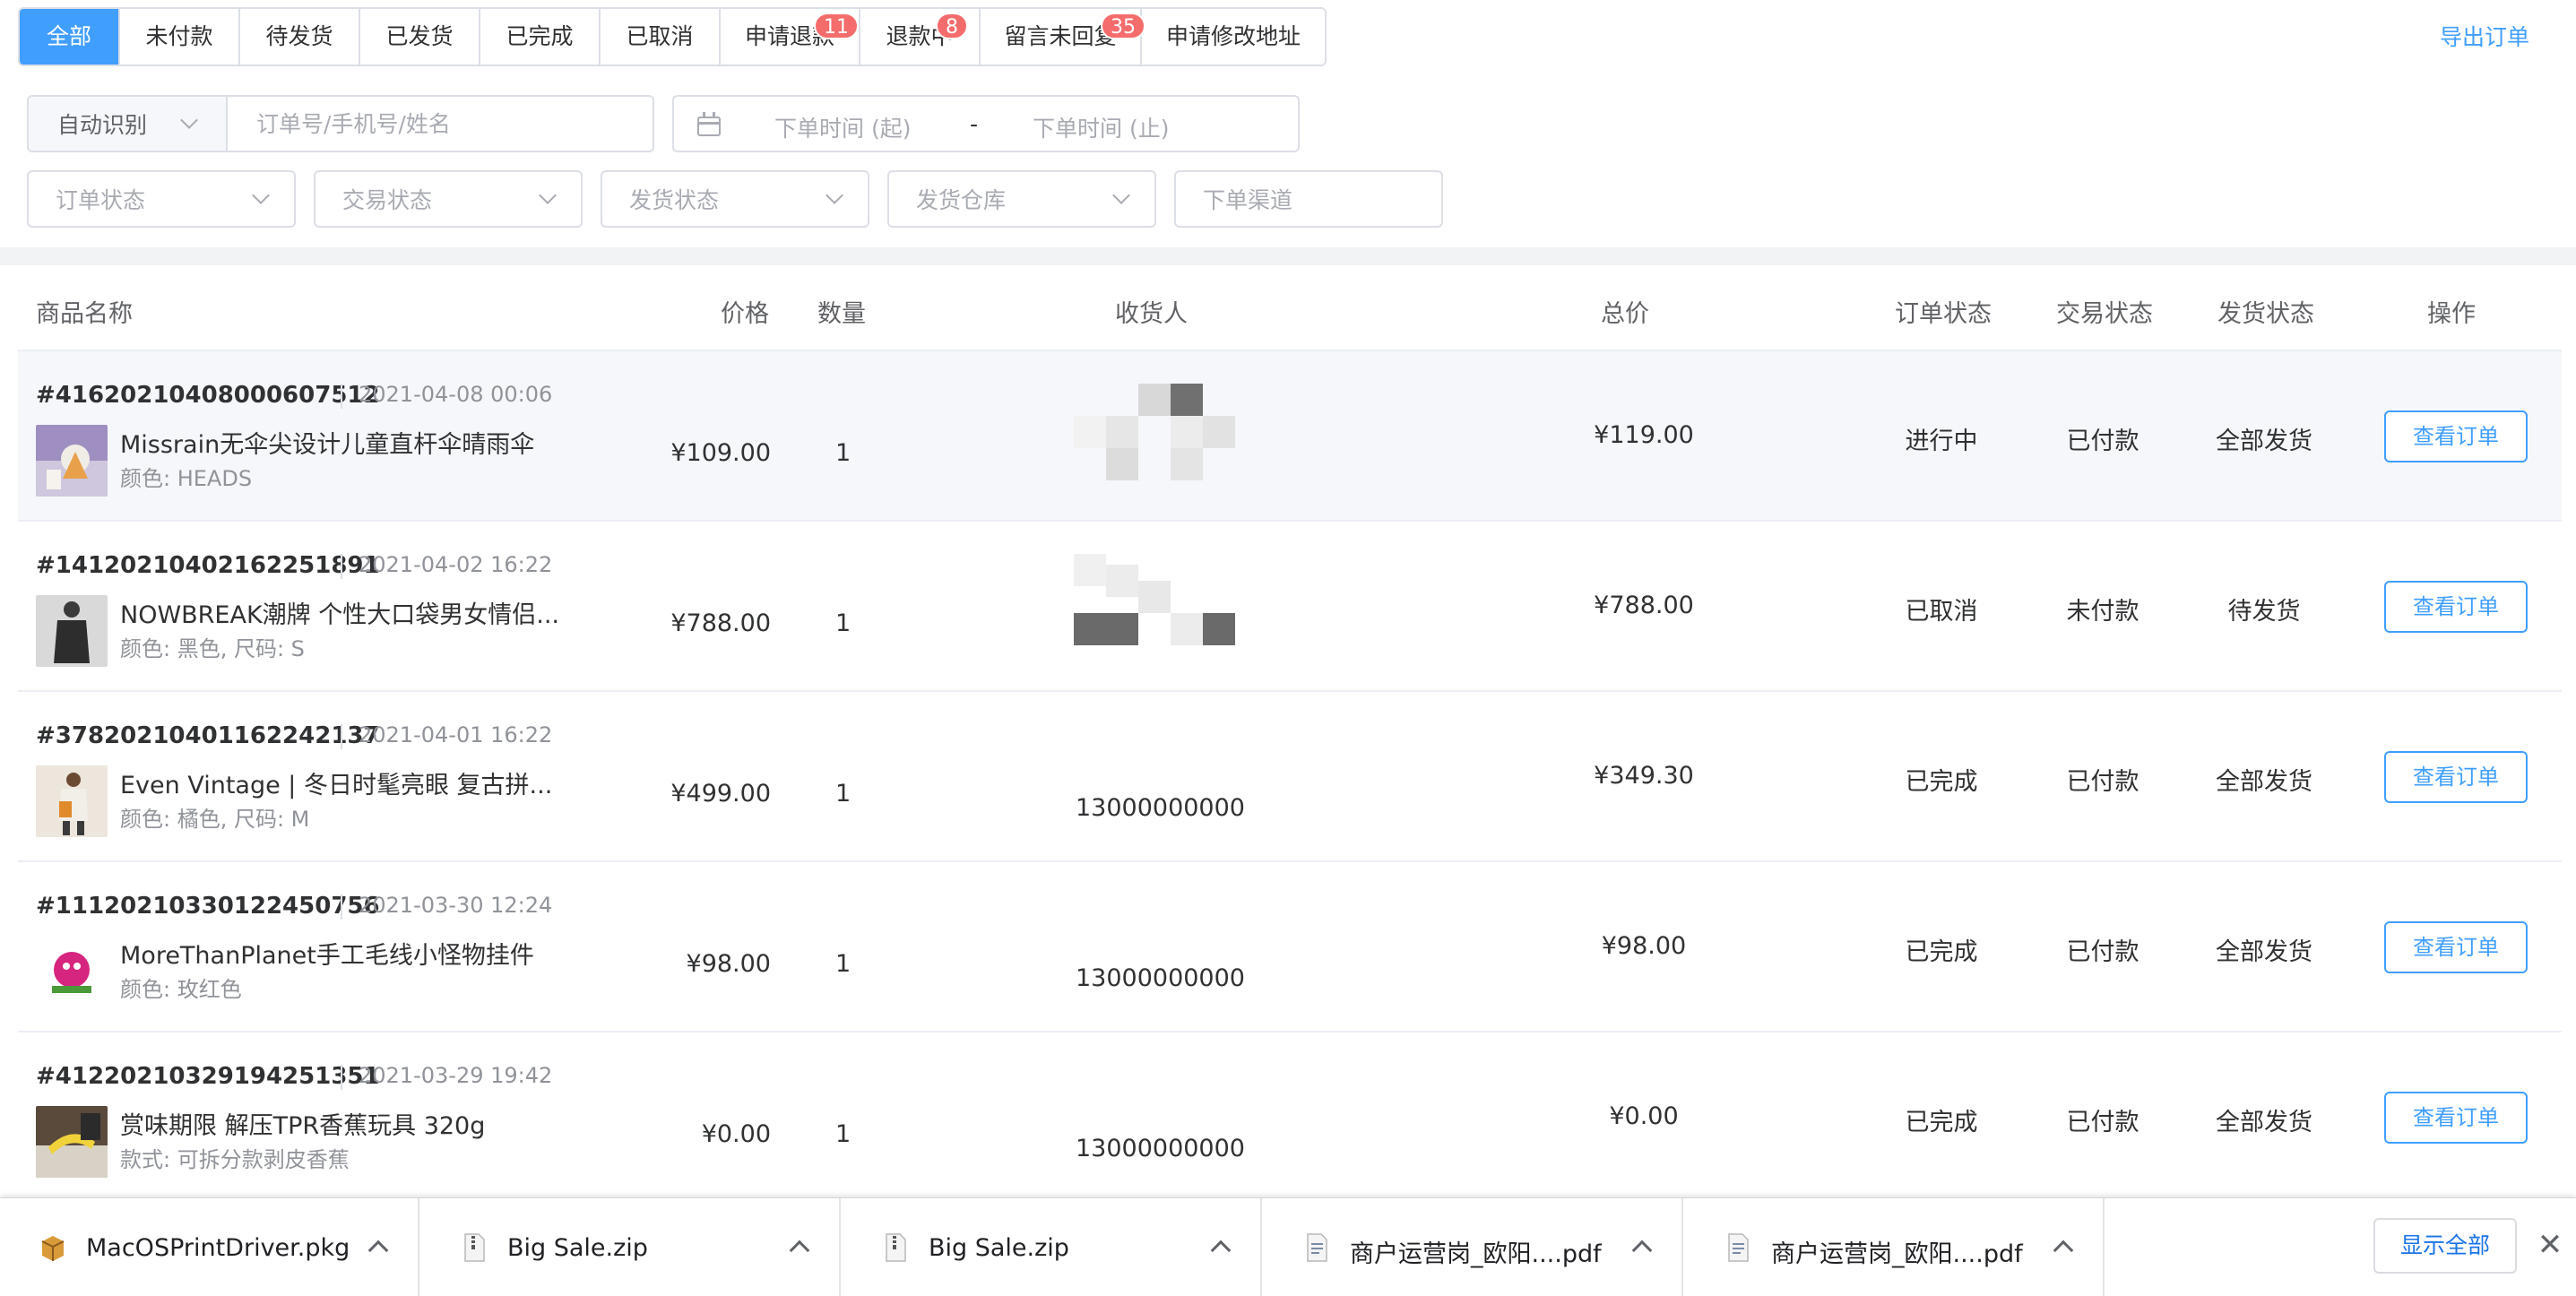 The image size is (2576, 1296). I want to click on tab-cancelled: 已取消, so click(661, 37).